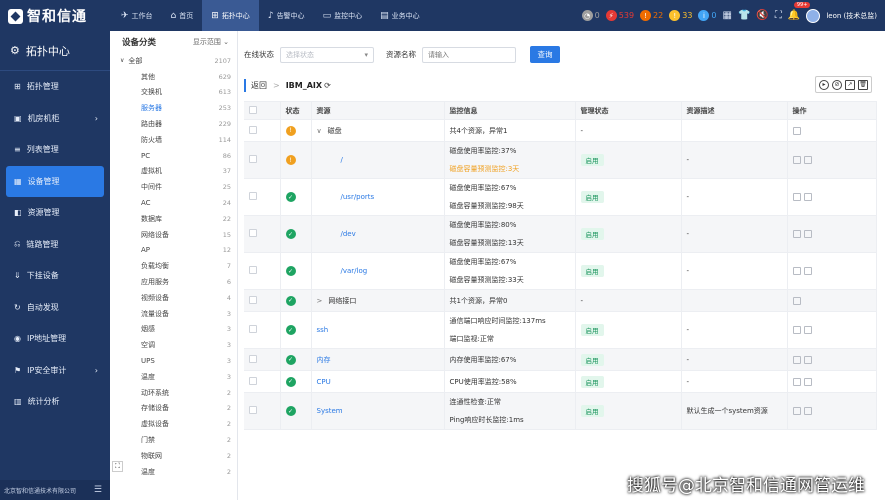  What do you see at coordinates (173, 235) in the screenshot?
I see `category-item: 网络设备 15` at bounding box center [173, 235].